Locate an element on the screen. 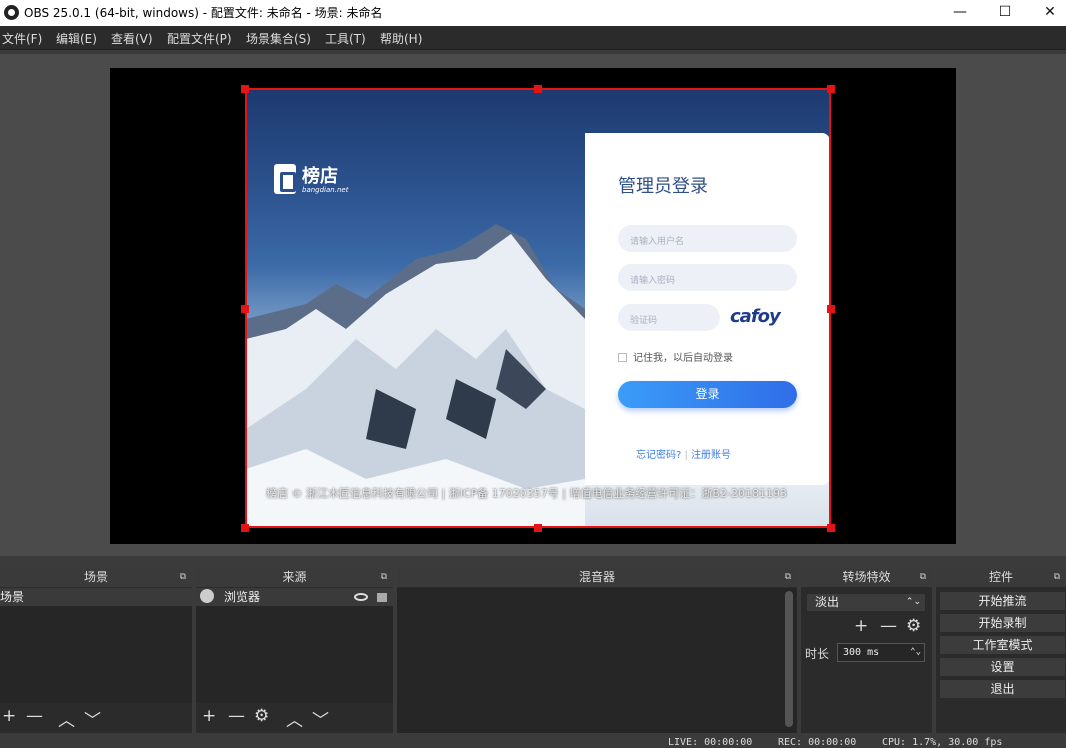 The width and height of the screenshot is (1066, 748). mixer-dock: 混音器 ⧉ is located at coordinates (597, 650).